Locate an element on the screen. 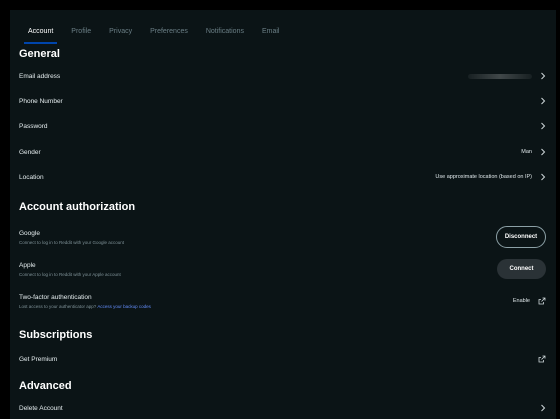 The width and height of the screenshot is (560, 419). location-value: Use approximate location (based on IP) is located at coordinates (483, 177).